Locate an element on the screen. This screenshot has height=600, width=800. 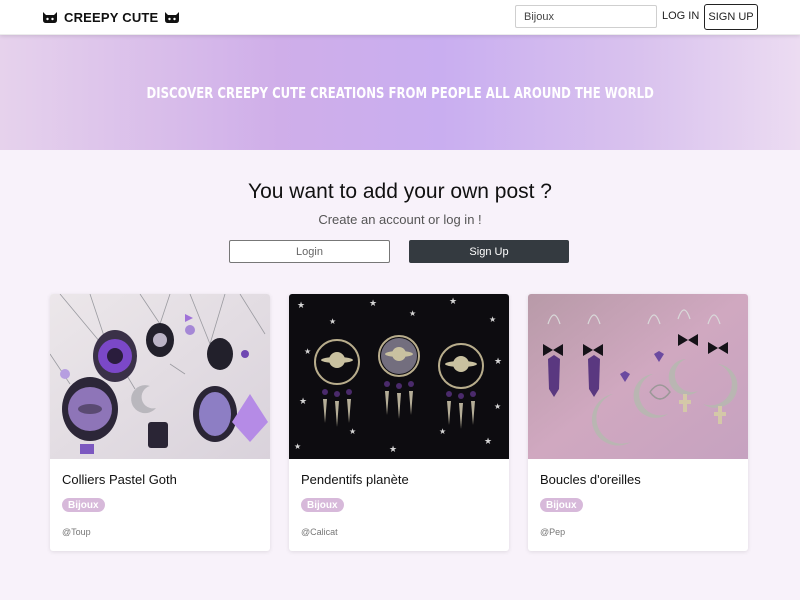
card-author: @Toup is located at coordinates (76, 532).